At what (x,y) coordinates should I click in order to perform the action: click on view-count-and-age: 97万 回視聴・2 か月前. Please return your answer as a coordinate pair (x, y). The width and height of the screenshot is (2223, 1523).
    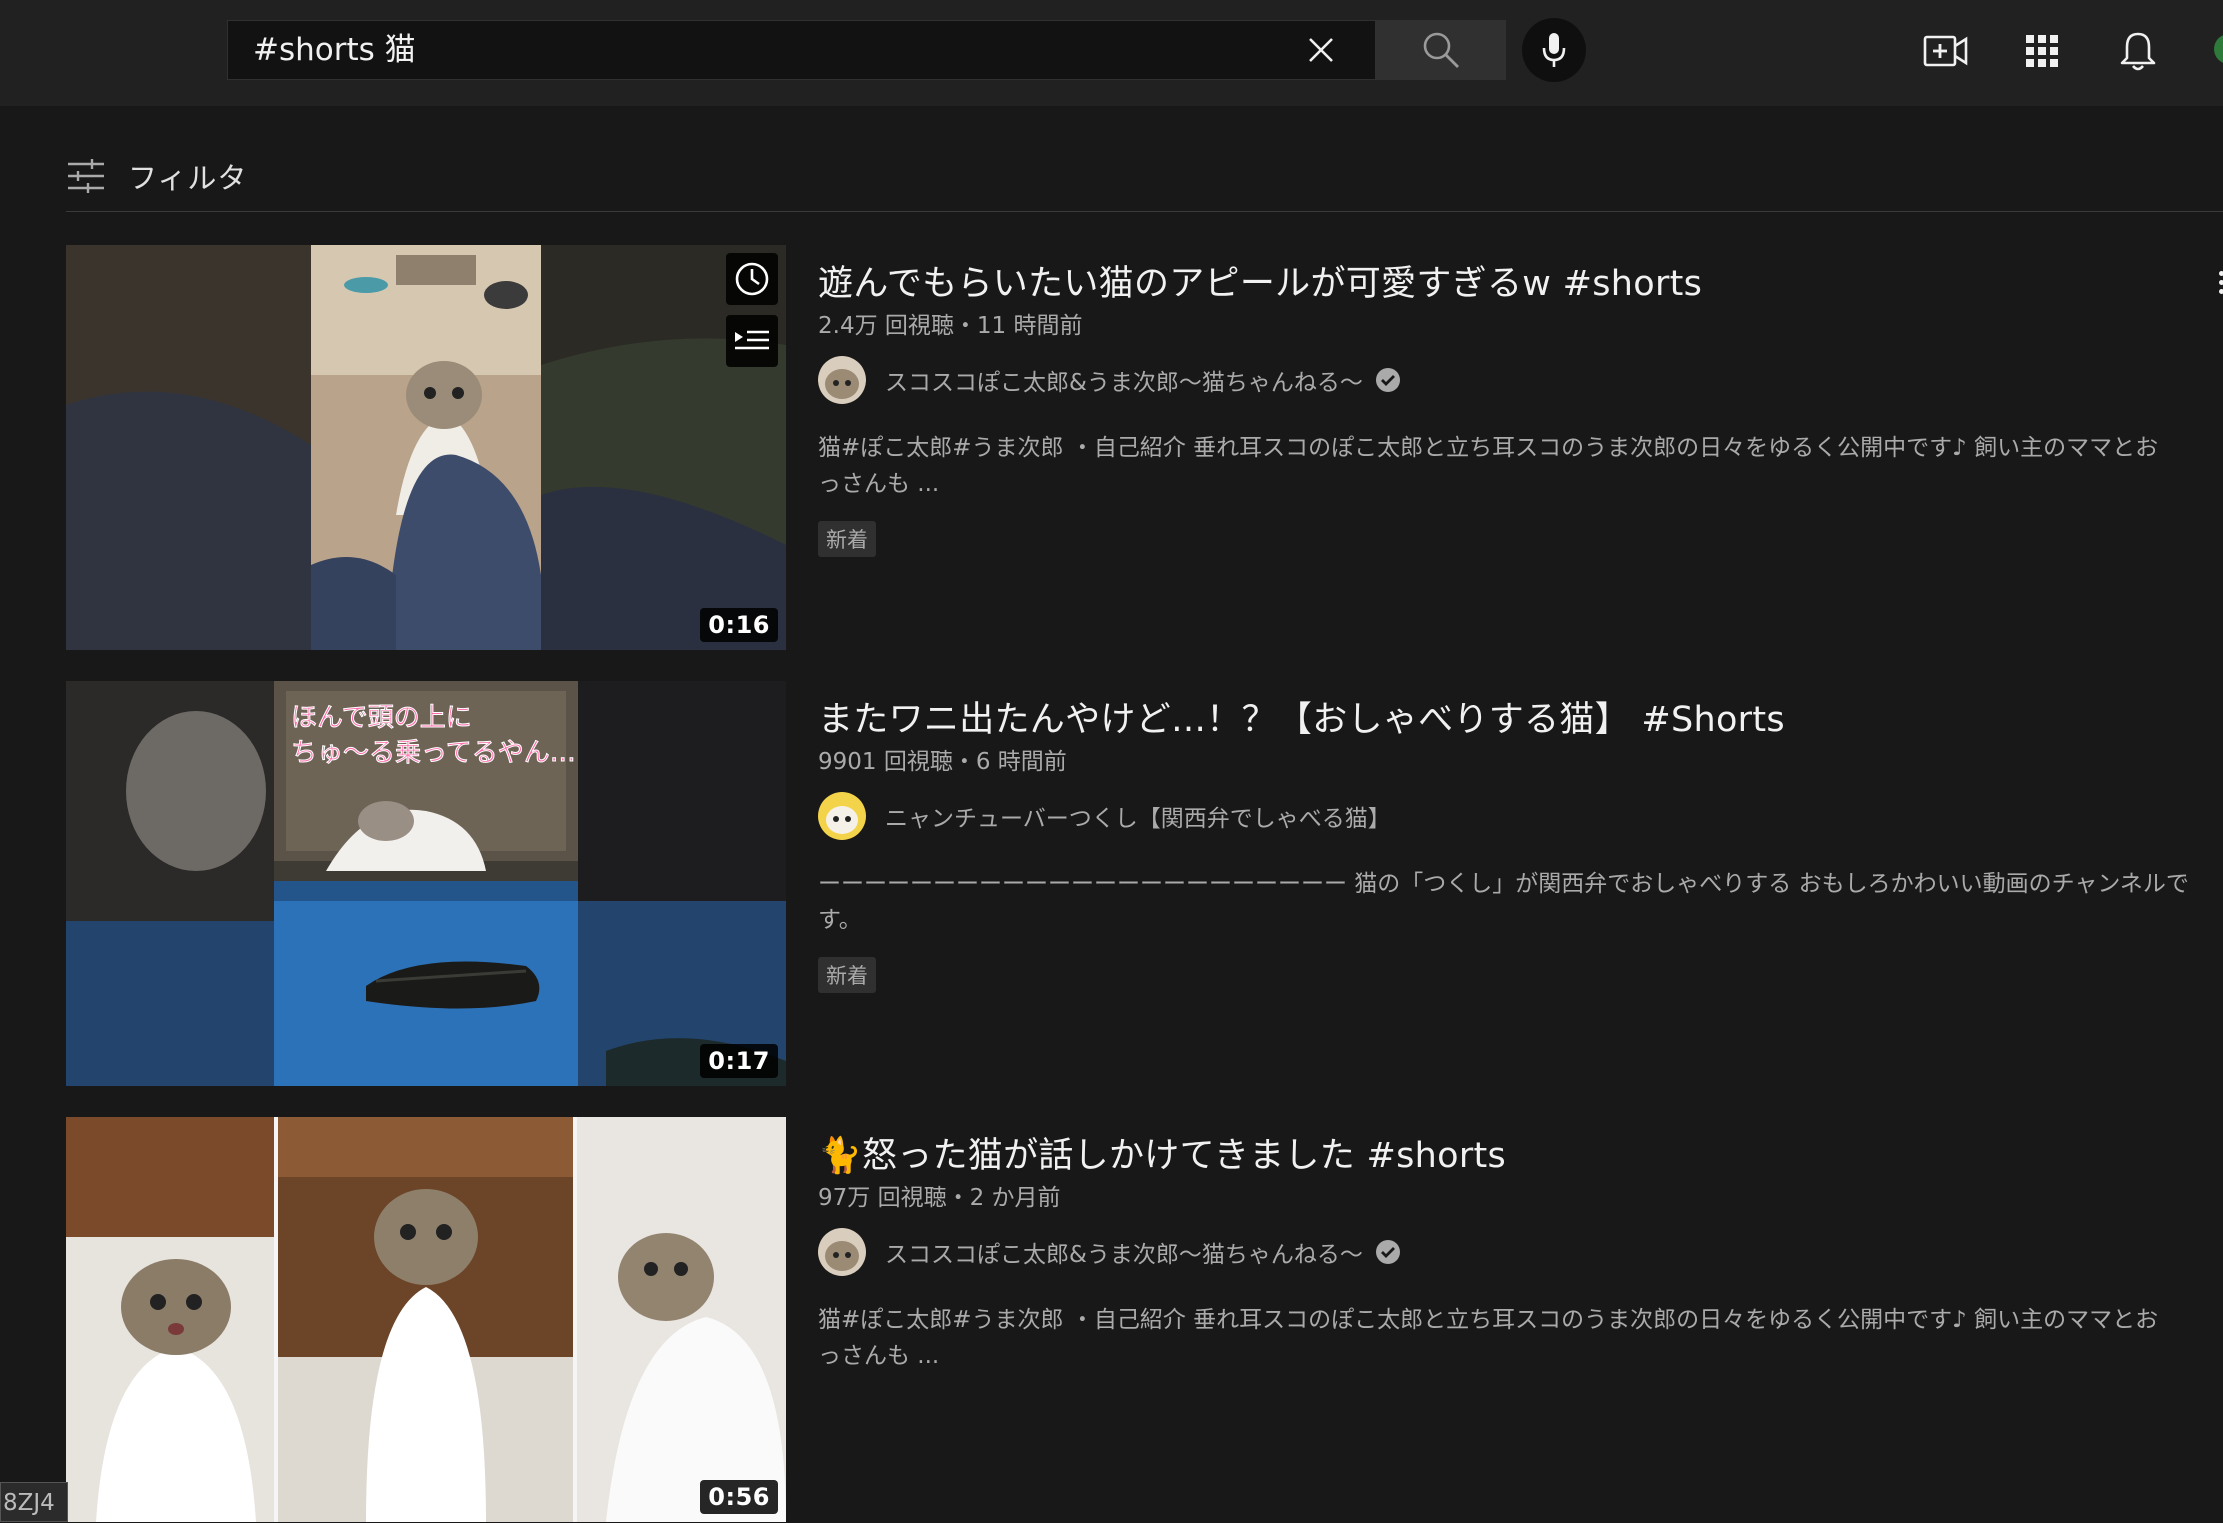
    Looking at the image, I should click on (939, 1198).